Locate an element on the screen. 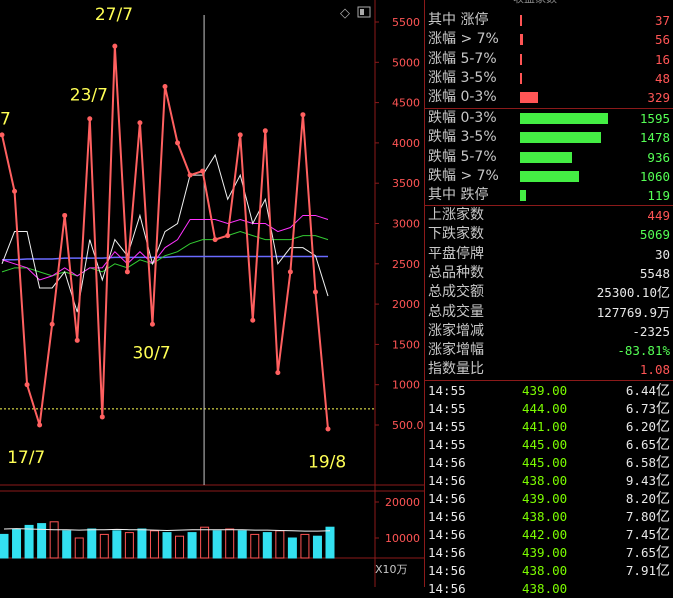  date-annotation: 7 is located at coordinates (5, 120).